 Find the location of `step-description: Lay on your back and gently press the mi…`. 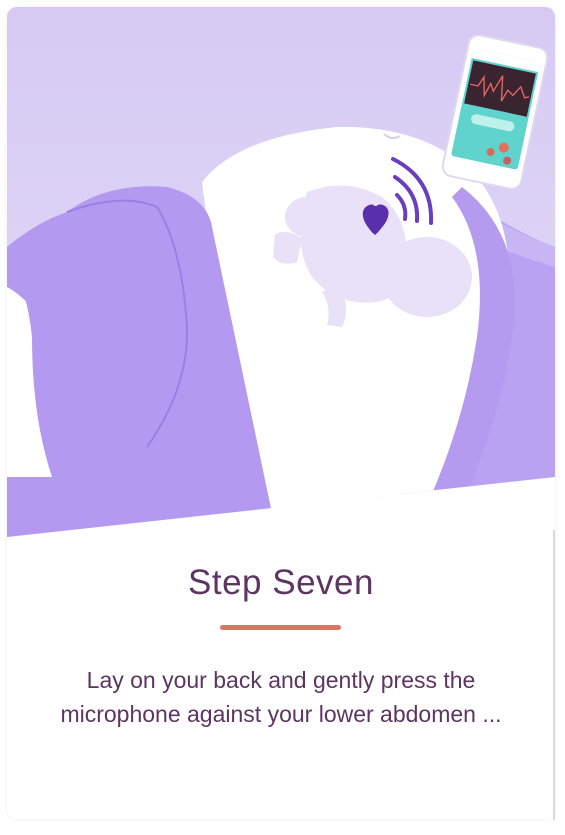

step-description: Lay on your back and gently press the mi… is located at coordinates (281, 697).